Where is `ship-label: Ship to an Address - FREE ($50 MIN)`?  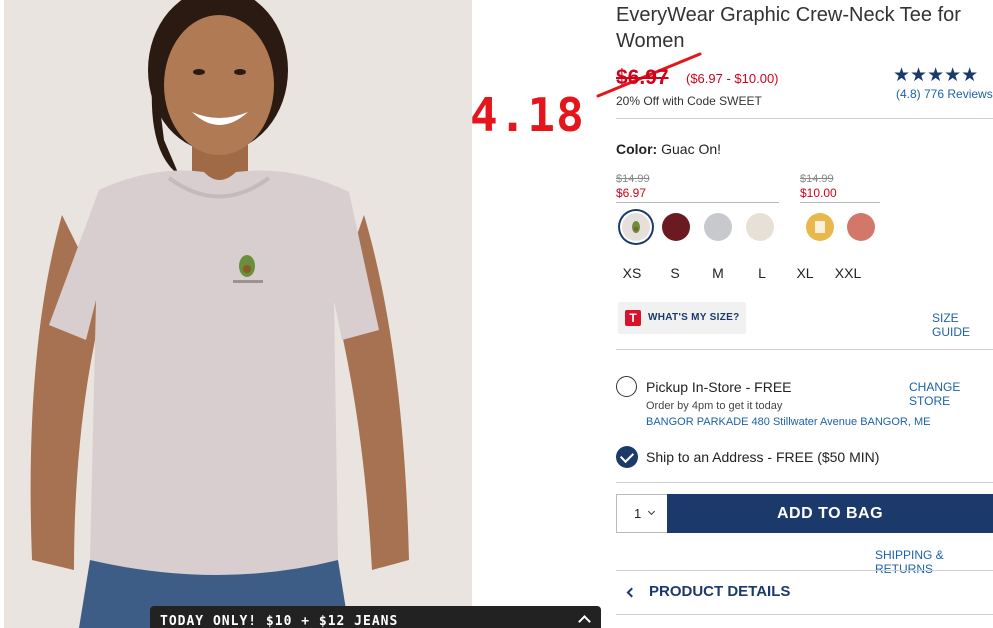
ship-label: Ship to an Address - FREE ($50 MIN) is located at coordinates (762, 457).